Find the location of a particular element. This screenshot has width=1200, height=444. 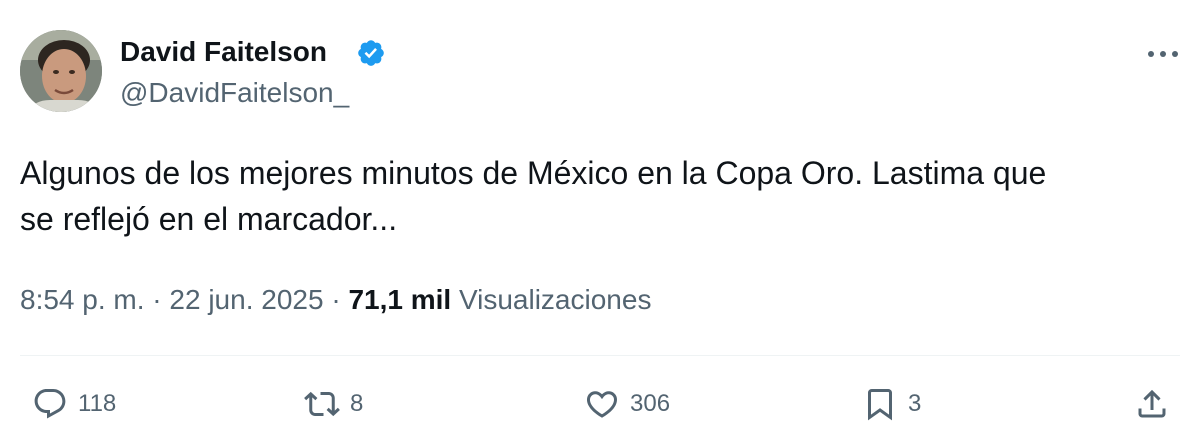

bookmark-count: 3 is located at coordinates (915, 403).